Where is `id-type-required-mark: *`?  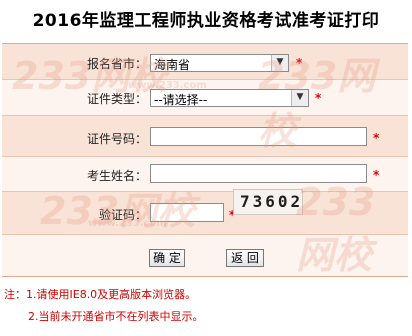 id-type-required-mark: * is located at coordinates (318, 98).